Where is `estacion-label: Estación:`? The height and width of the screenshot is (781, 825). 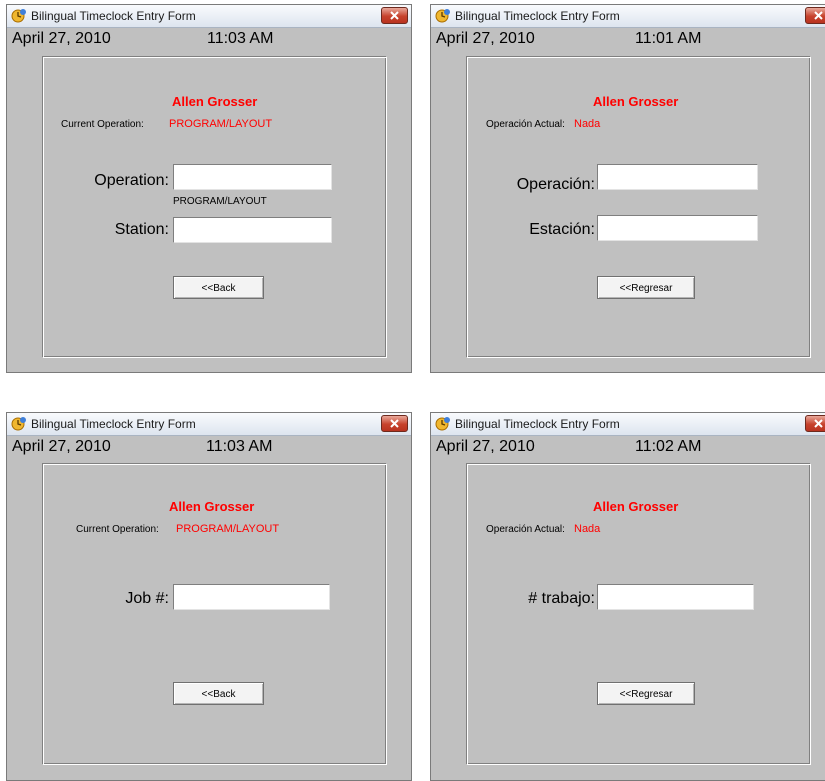 estacion-label: Estación: is located at coordinates (562, 229).